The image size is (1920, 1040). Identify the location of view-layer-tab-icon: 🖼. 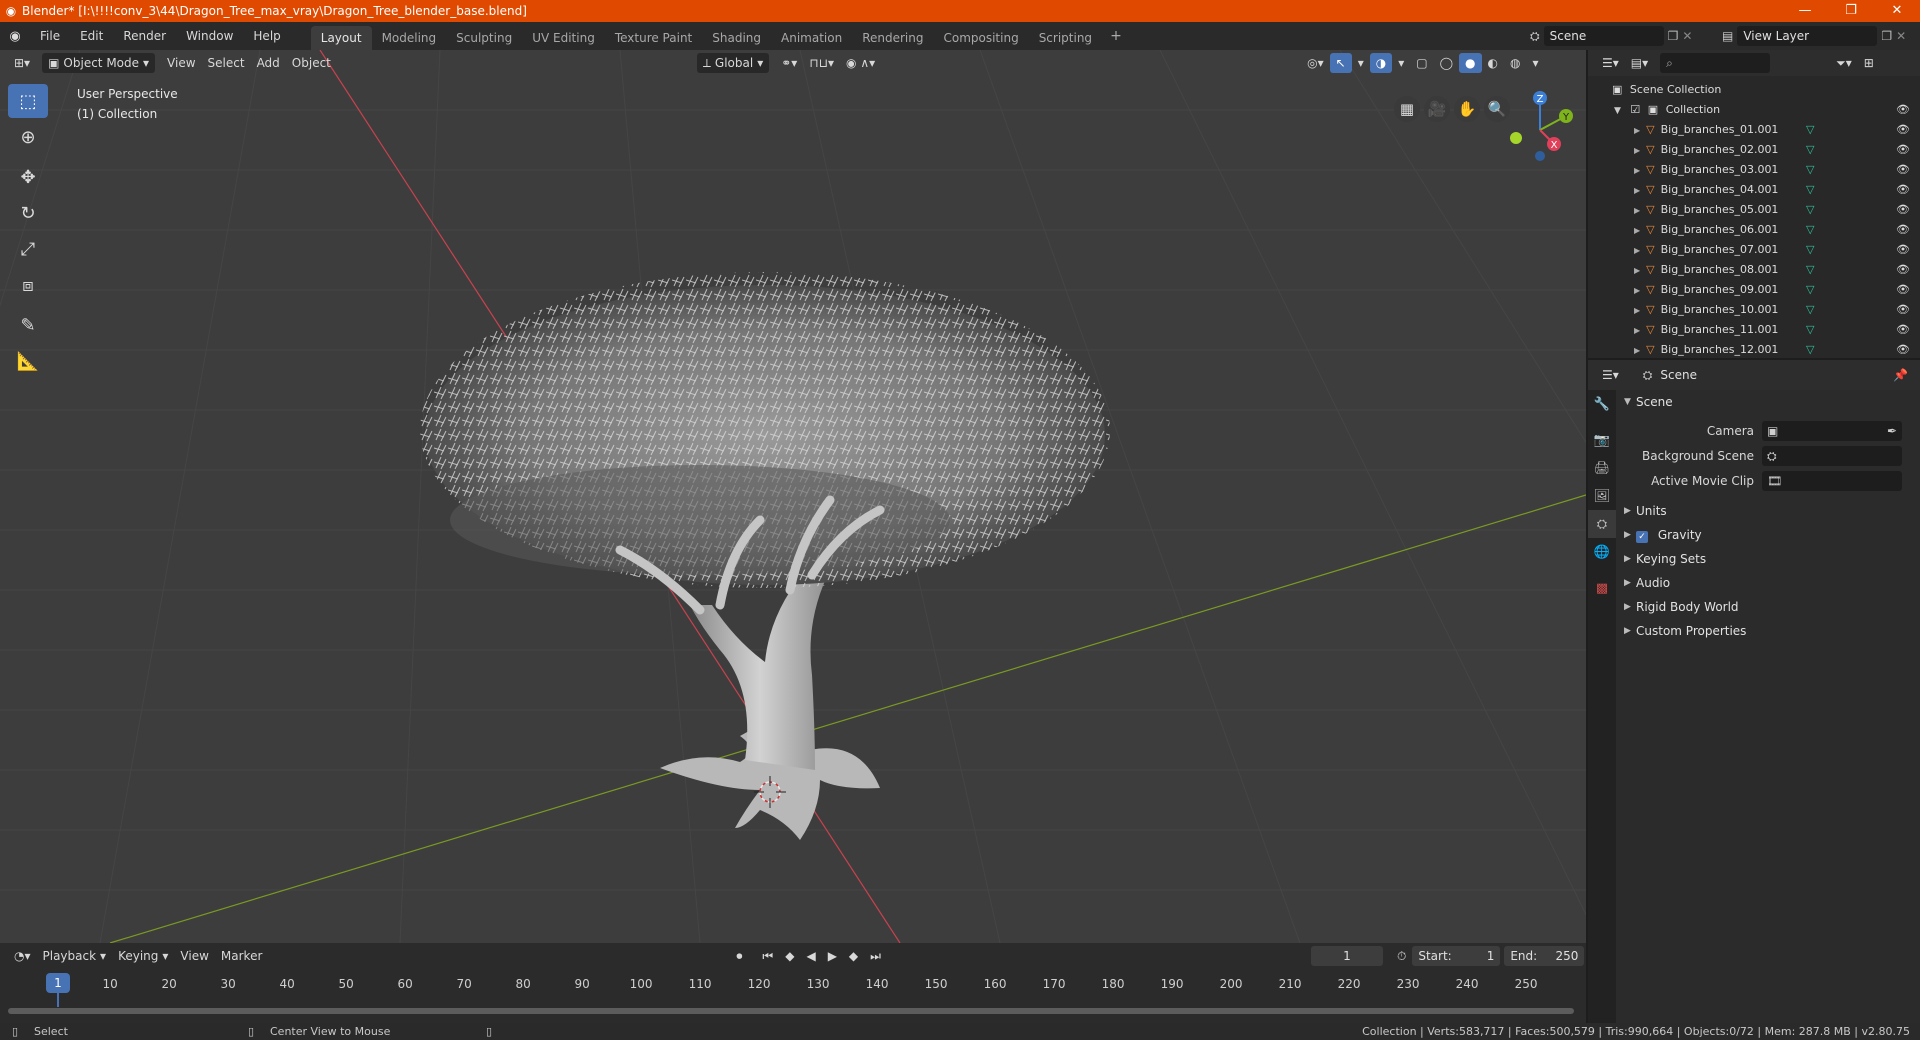
(1602, 496).